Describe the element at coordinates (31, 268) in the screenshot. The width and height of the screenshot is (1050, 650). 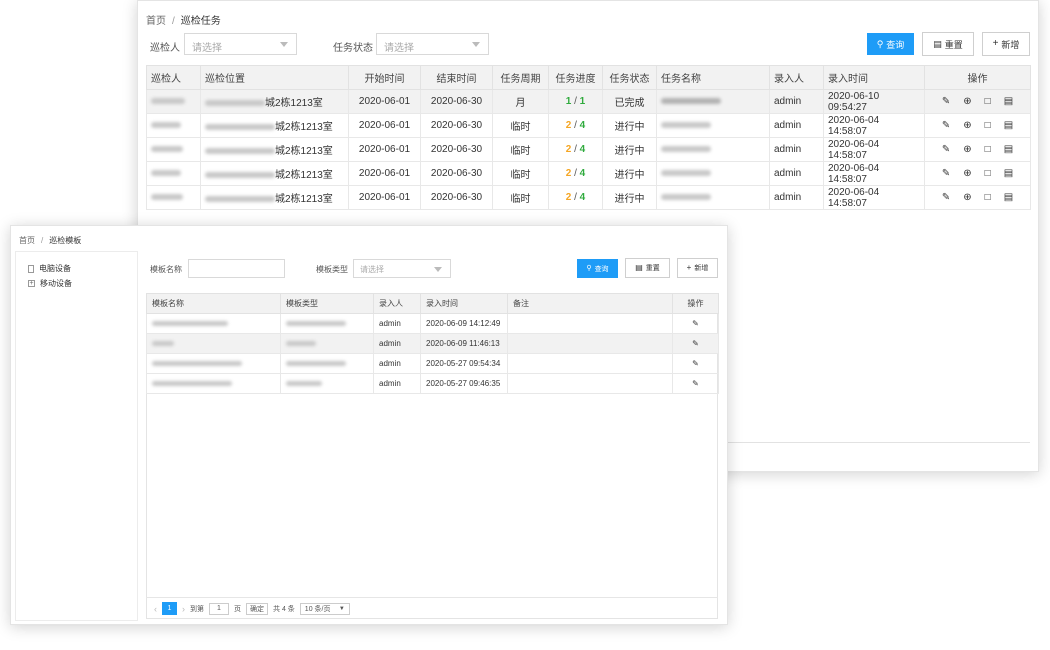
I see `document-icon` at that location.